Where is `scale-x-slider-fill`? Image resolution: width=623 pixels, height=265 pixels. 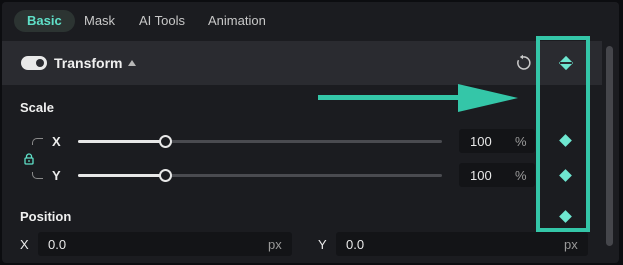
scale-x-slider-fill is located at coordinates (121, 141).